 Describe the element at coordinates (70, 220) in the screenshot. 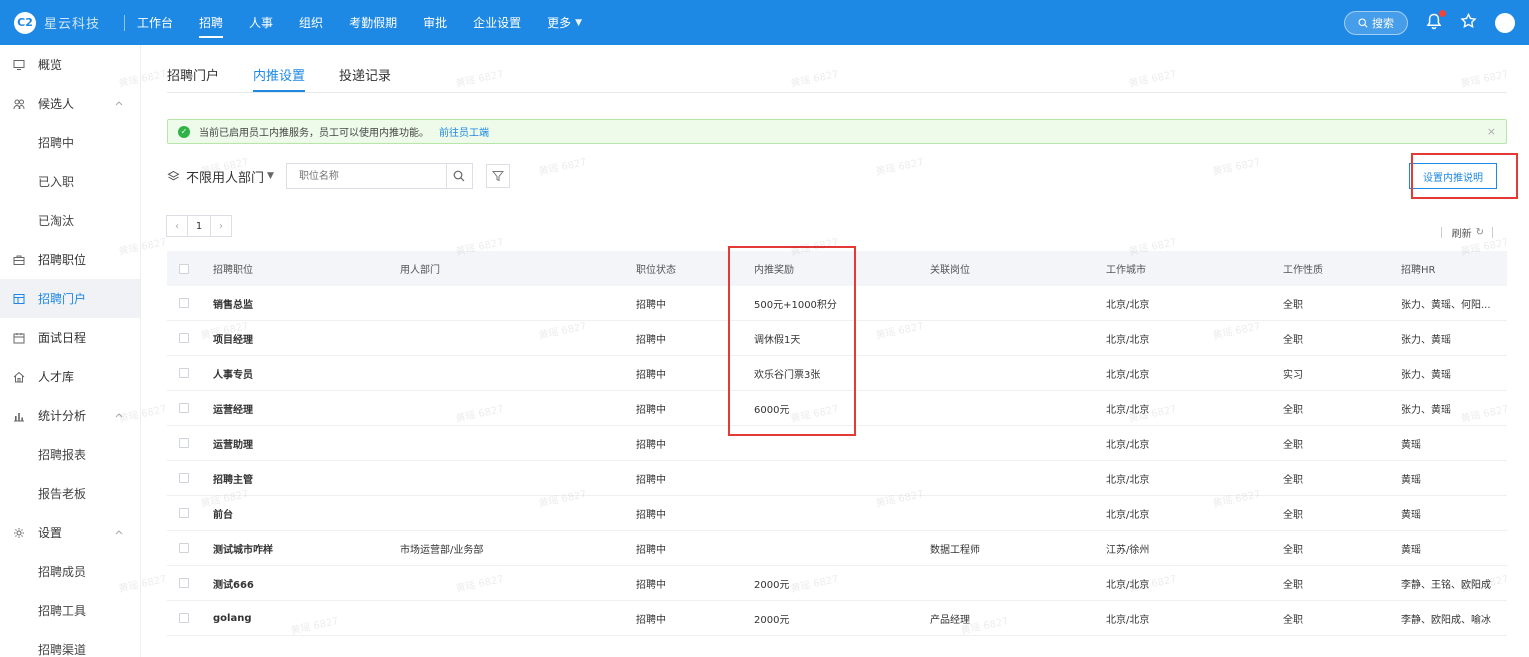

I see `sidebar-item-rejected: 已淘汰` at that location.